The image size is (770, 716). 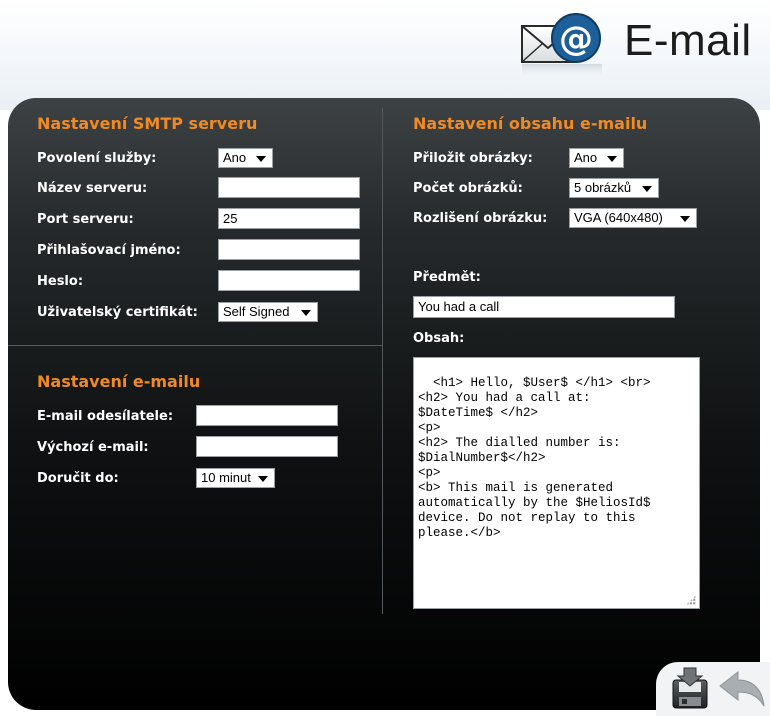 I want to click on sender-input, so click(x=267, y=415).